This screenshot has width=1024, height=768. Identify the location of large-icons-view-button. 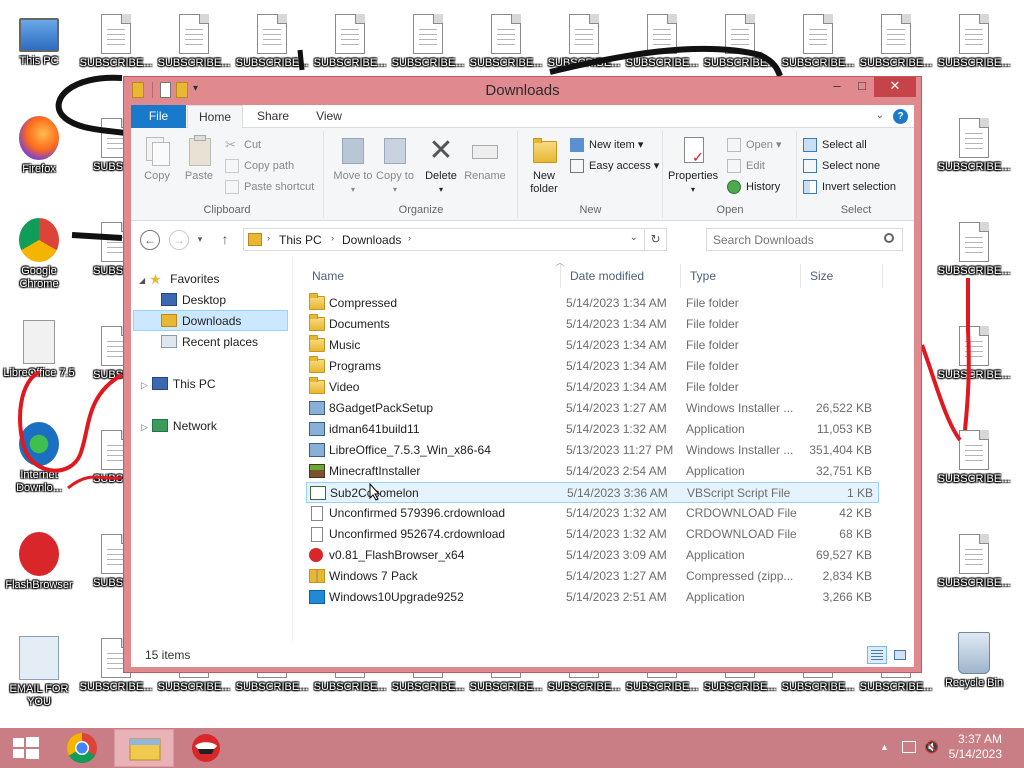
(900, 655).